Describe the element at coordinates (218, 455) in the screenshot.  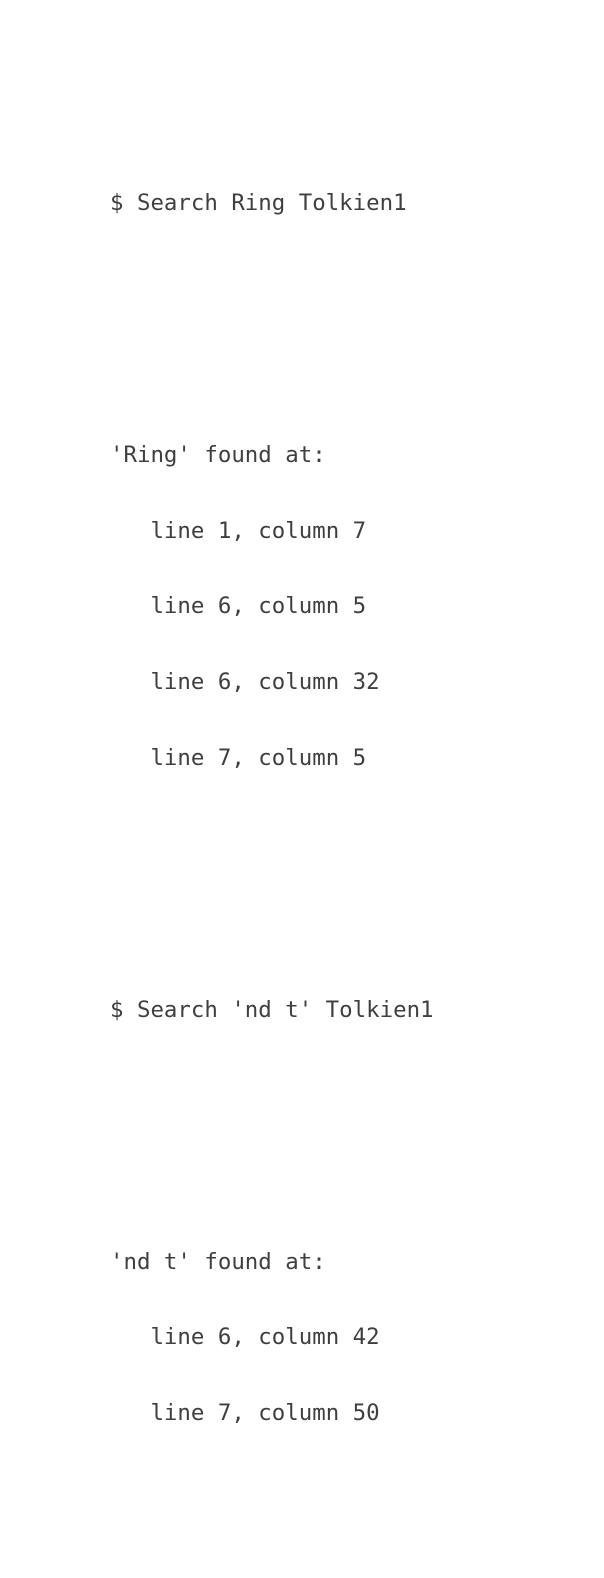
I see `result-header: 'Ring' found at:` at that location.